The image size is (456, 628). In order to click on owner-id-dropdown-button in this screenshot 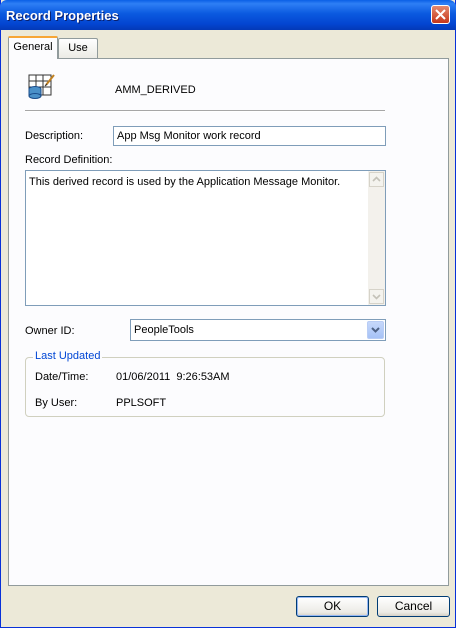, I will do `click(375, 330)`.